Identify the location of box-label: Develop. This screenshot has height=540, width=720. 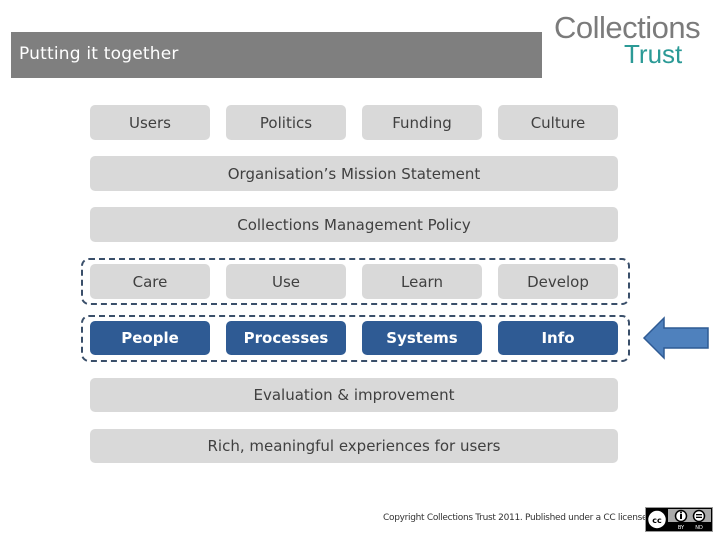
(558, 281).